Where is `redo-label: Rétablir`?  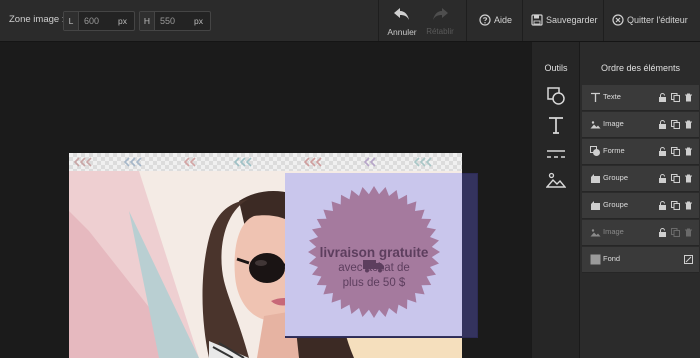 redo-label: Rétablir is located at coordinates (440, 31).